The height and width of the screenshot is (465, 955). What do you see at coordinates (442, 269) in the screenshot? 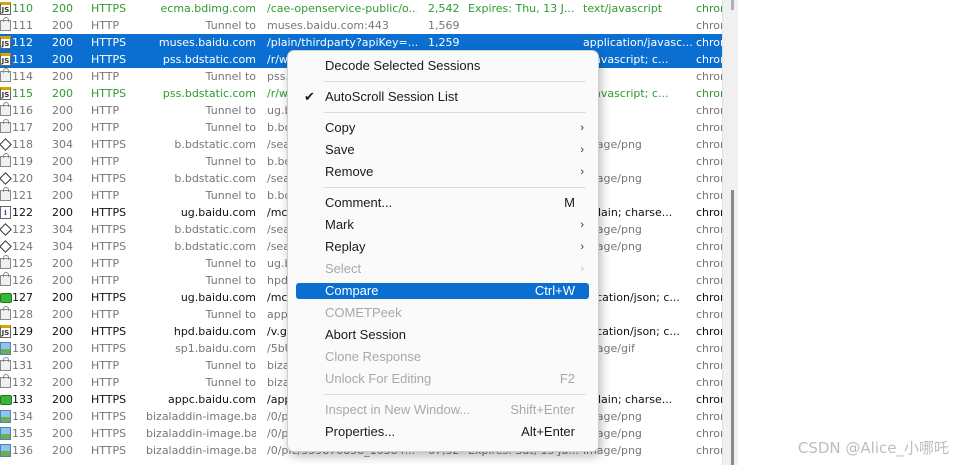
I see `menu-item-select: Select ›` at bounding box center [442, 269].